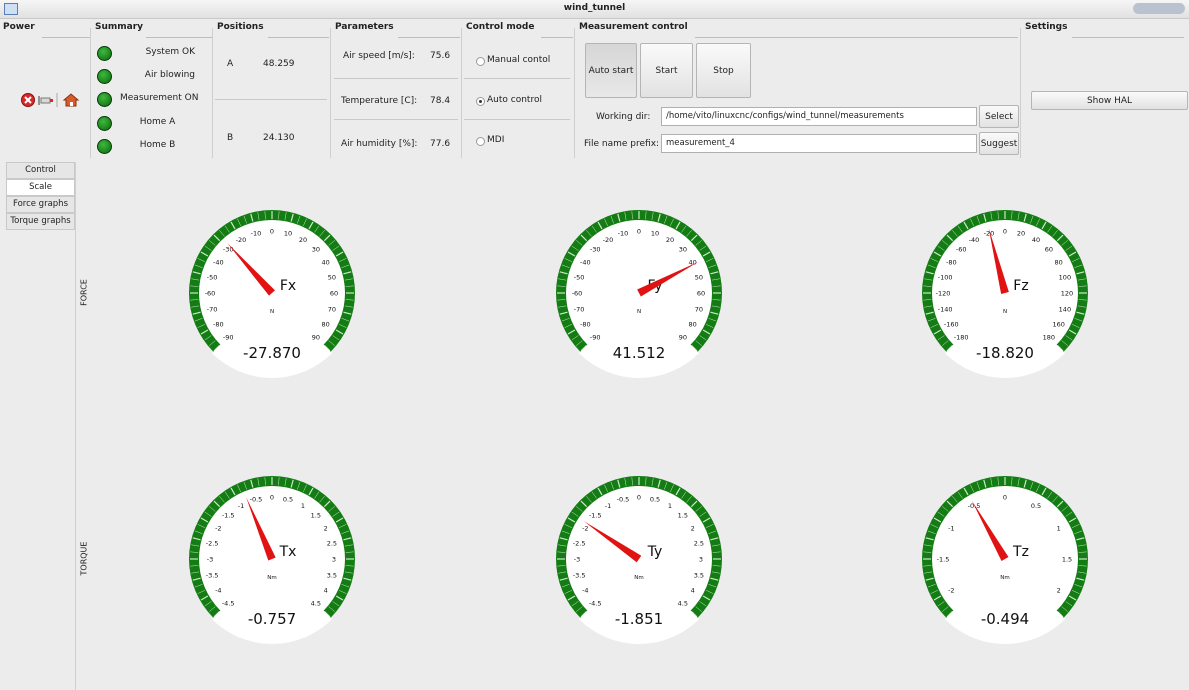 Image resolution: width=1189 pixels, height=690 pixels. Describe the element at coordinates (288, 552) in the screenshot. I see `tx-gauge-name: Tx` at that location.